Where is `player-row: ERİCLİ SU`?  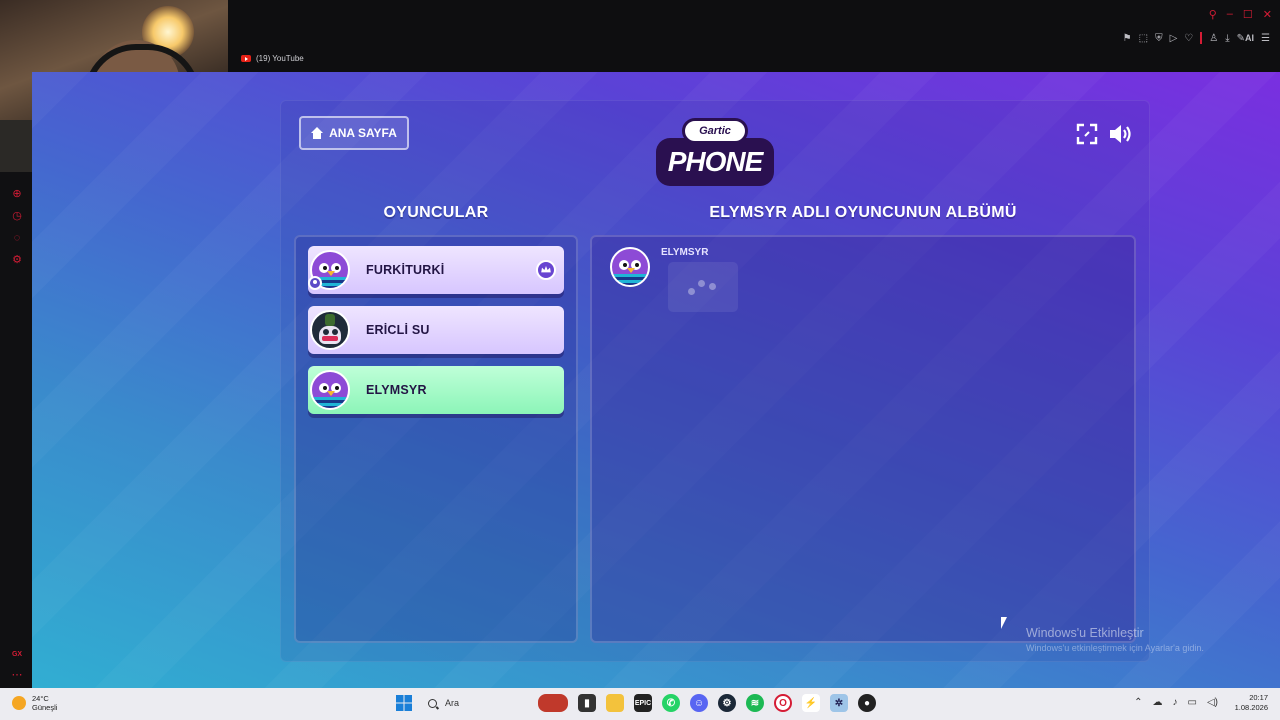 player-row: ERİCLİ SU is located at coordinates (436, 330).